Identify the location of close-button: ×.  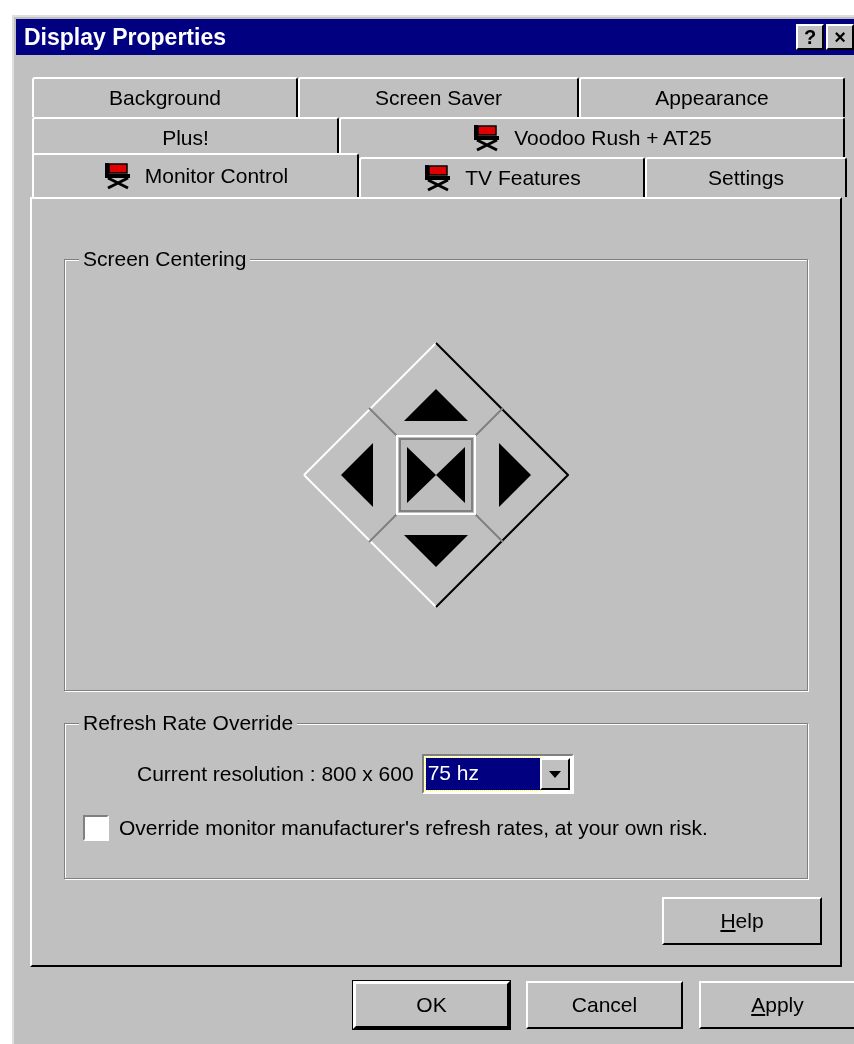
(840, 37).